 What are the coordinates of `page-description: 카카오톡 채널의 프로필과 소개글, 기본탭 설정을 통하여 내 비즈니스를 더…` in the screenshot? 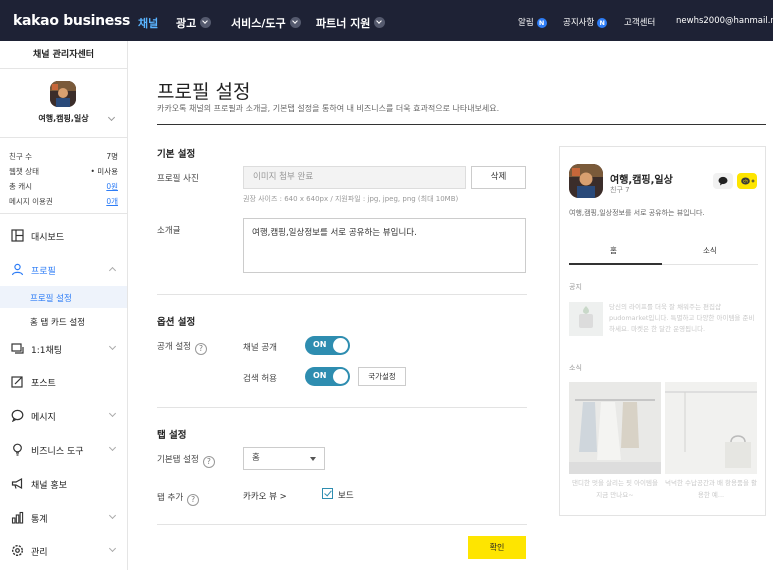 It's located at (328, 108).